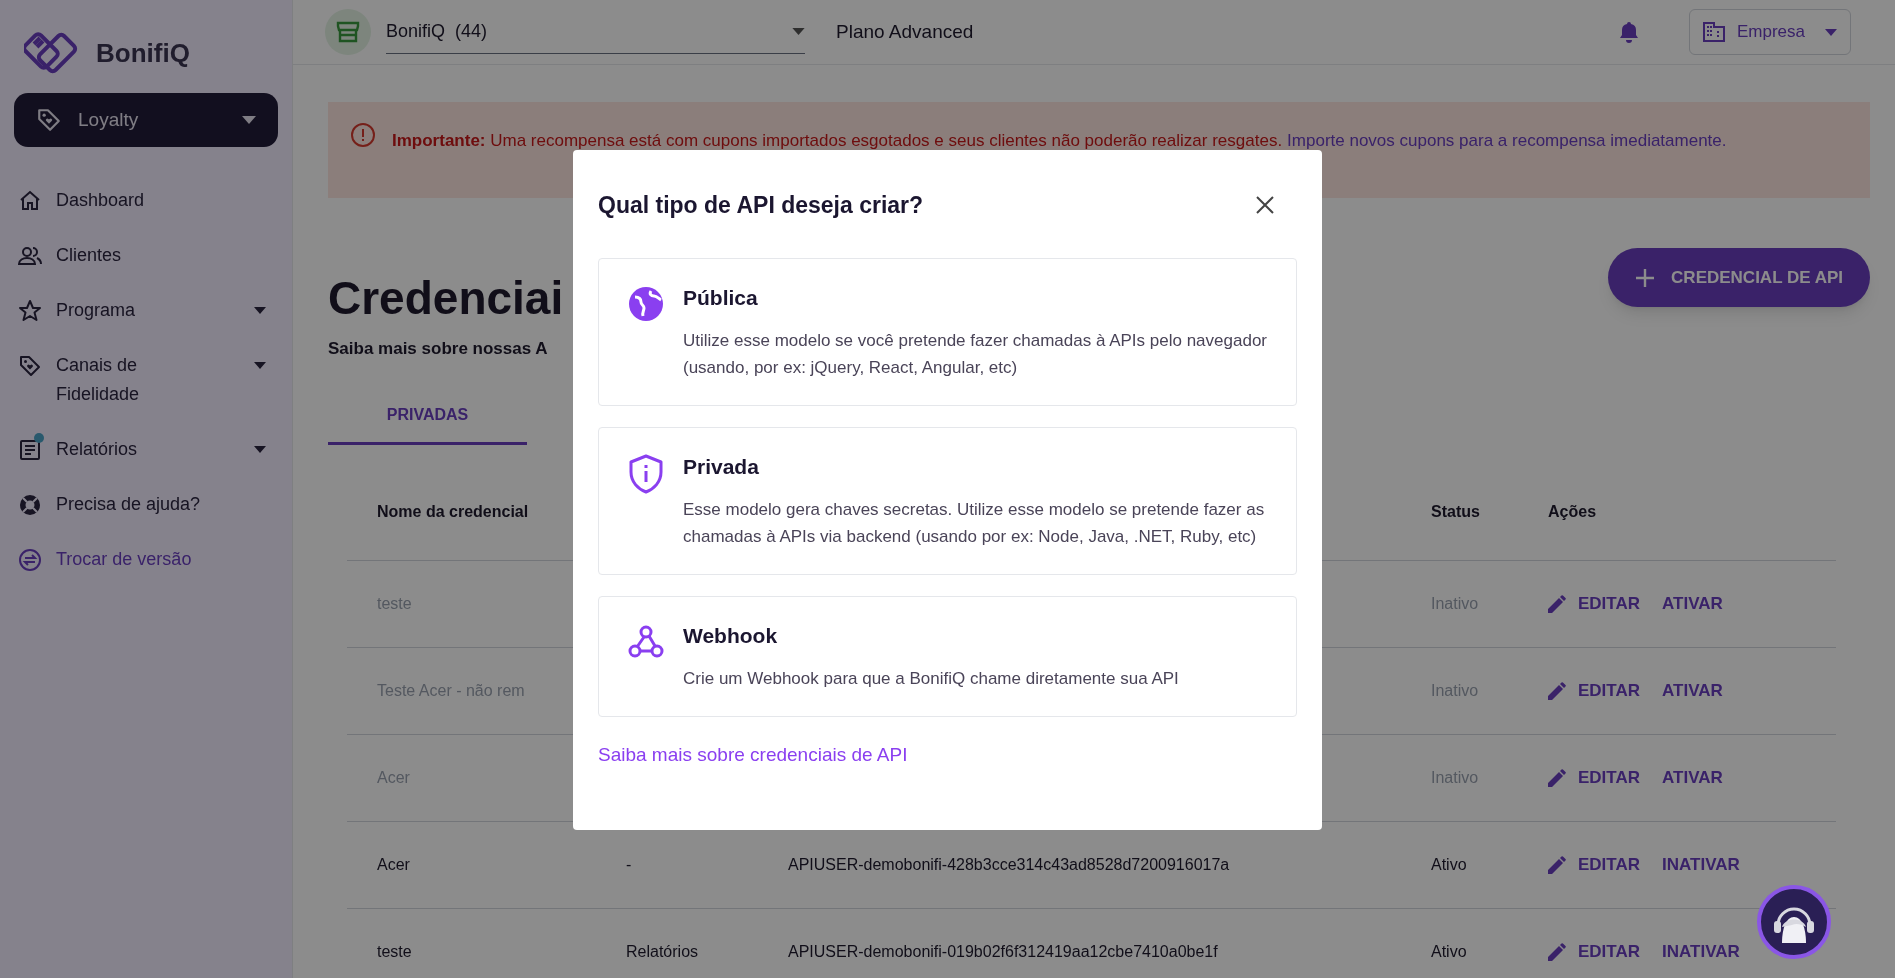 The width and height of the screenshot is (1895, 978). I want to click on option-description: Utilize esse modelo se você pretende fazer chamadas à APIs pelo navegador (usando, por ex: jQuery, React, Angular, etc), so click(975, 354).